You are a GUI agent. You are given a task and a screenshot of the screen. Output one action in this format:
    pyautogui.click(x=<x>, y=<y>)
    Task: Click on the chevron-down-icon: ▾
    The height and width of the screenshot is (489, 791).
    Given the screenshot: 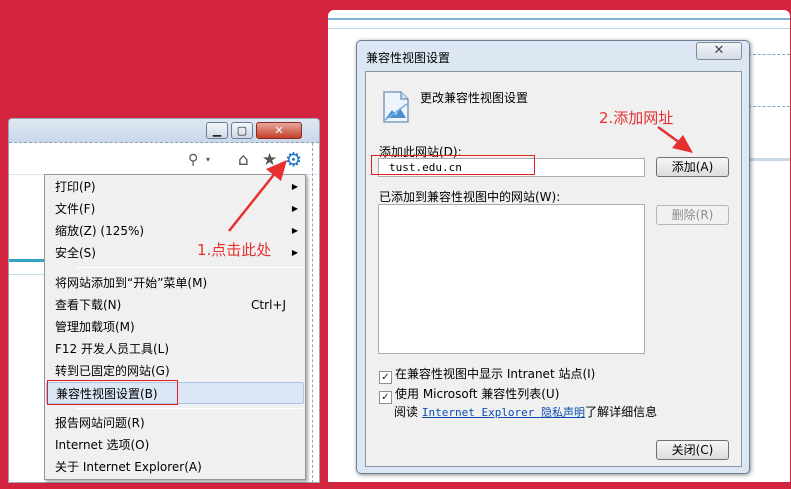 What is the action you would take?
    pyautogui.click(x=208, y=159)
    